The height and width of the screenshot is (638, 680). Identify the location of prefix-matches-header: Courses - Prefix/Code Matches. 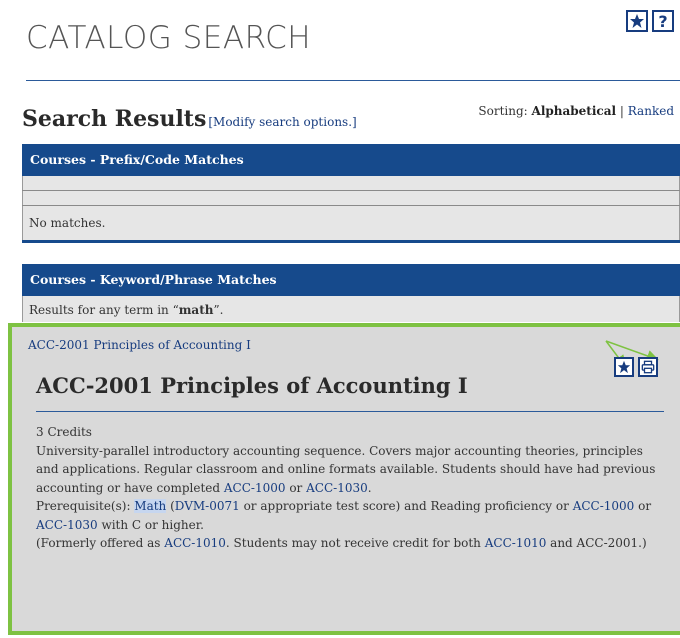
(351, 160).